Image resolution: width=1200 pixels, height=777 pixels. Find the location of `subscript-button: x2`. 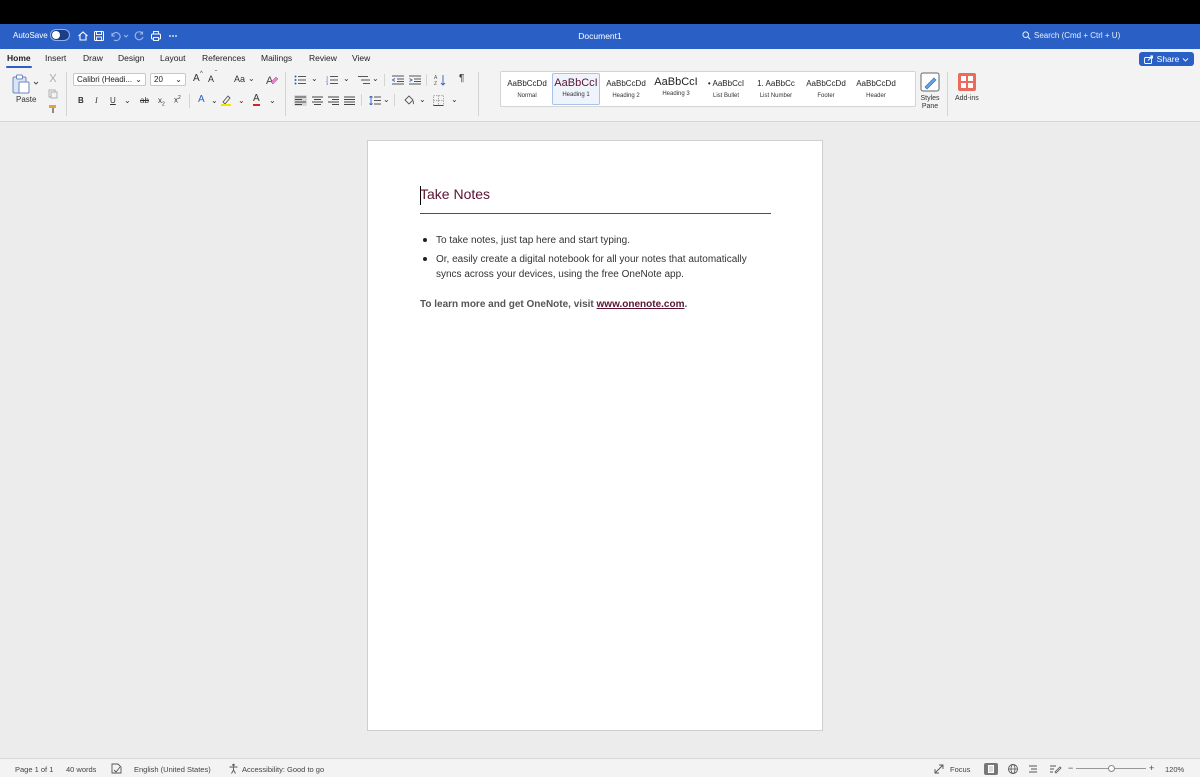

subscript-button: x2 is located at coordinates (161, 102).